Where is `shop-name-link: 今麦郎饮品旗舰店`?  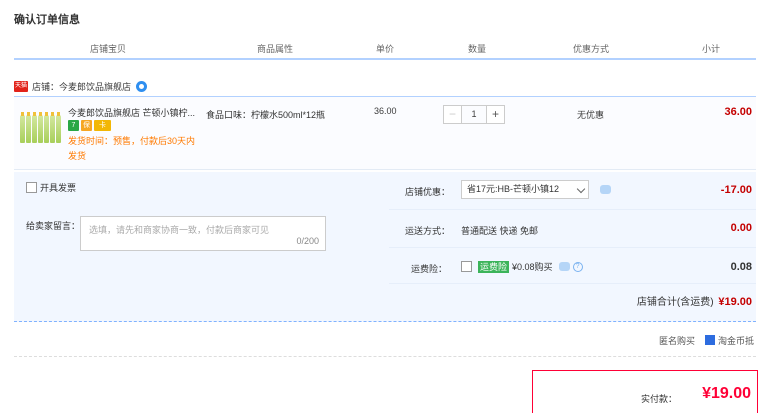
shop-name-link: 今麦郎饮品旗舰店 is located at coordinates (95, 86).